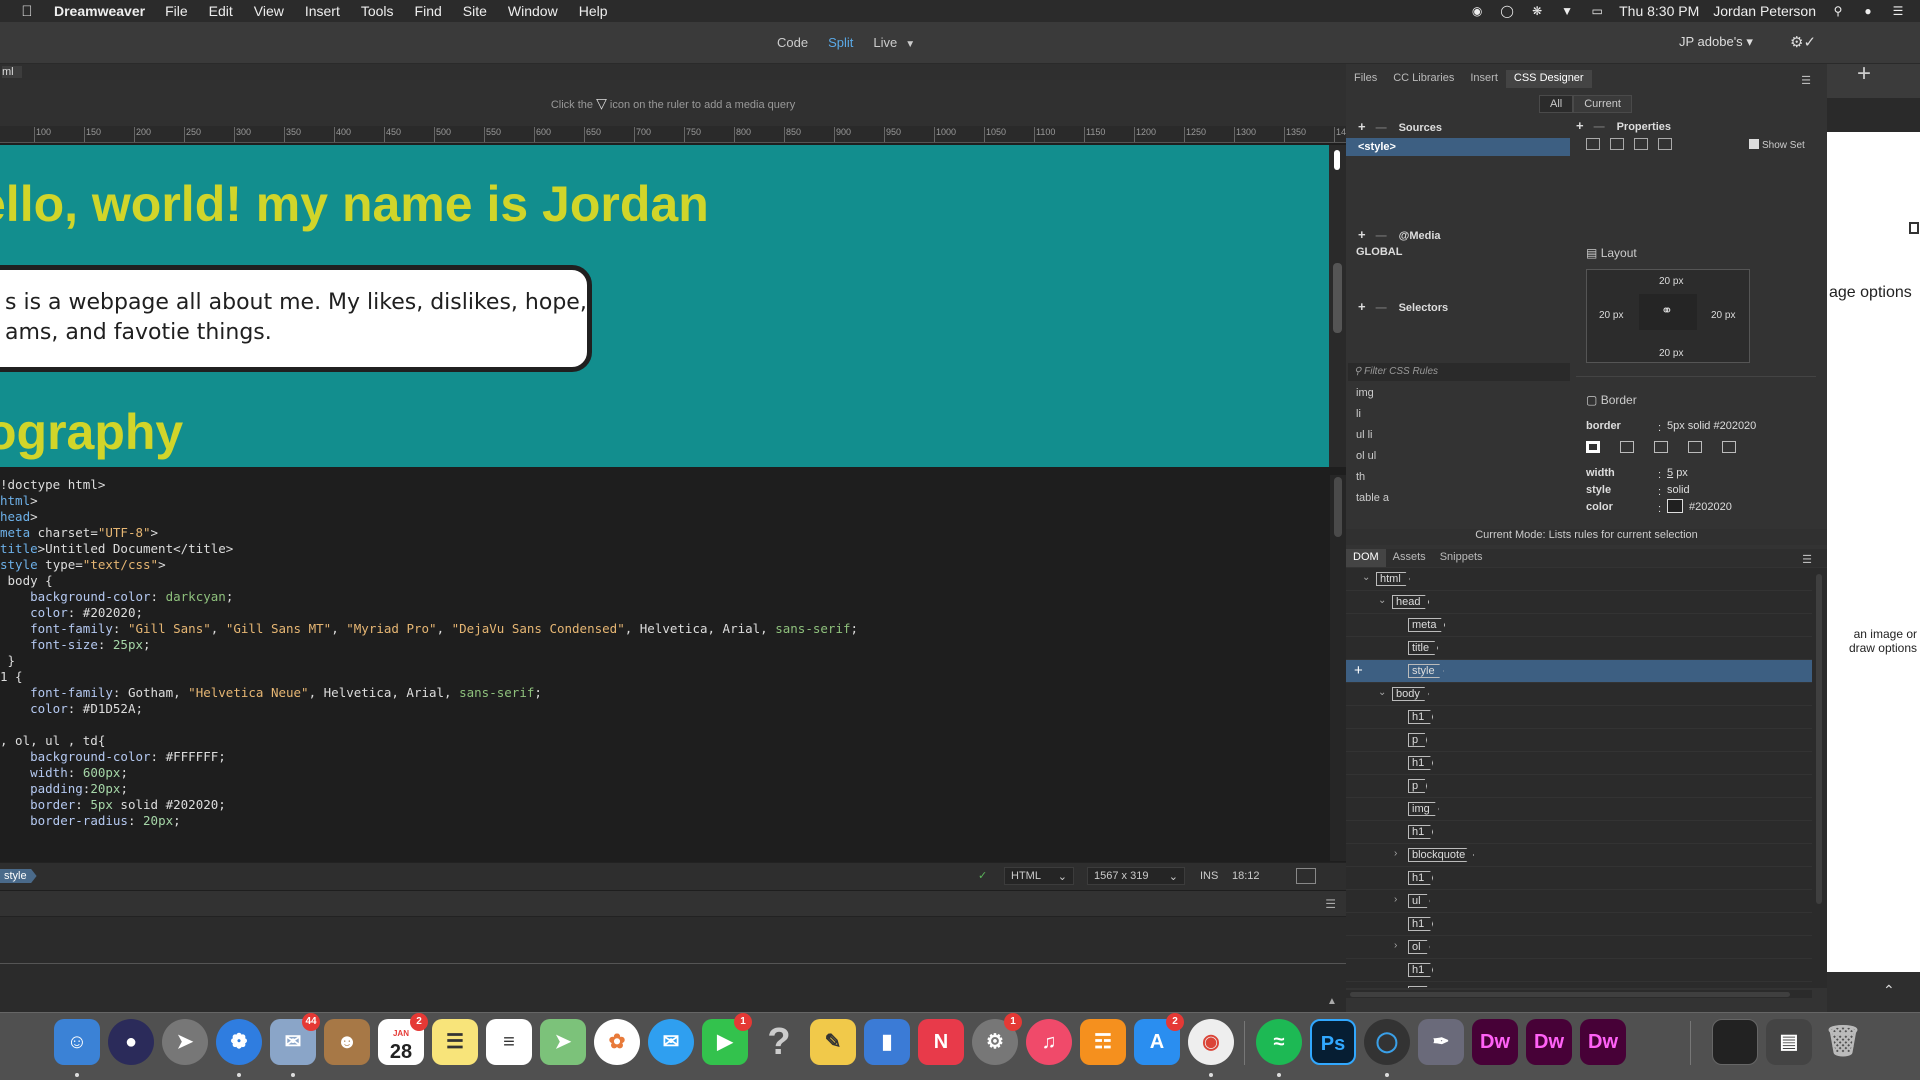  I want to click on tab-snippets: Snippets, so click(1461, 558).